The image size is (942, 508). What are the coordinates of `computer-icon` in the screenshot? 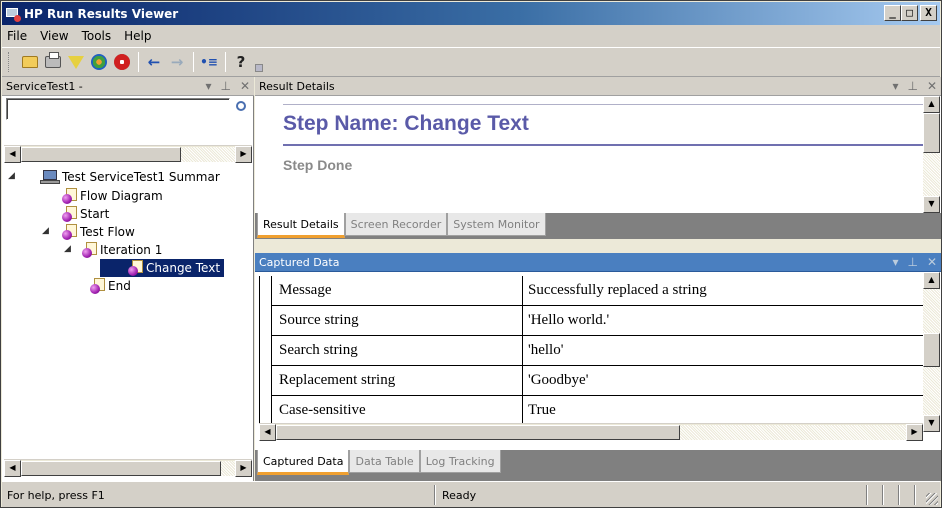 It's located at (50, 177).